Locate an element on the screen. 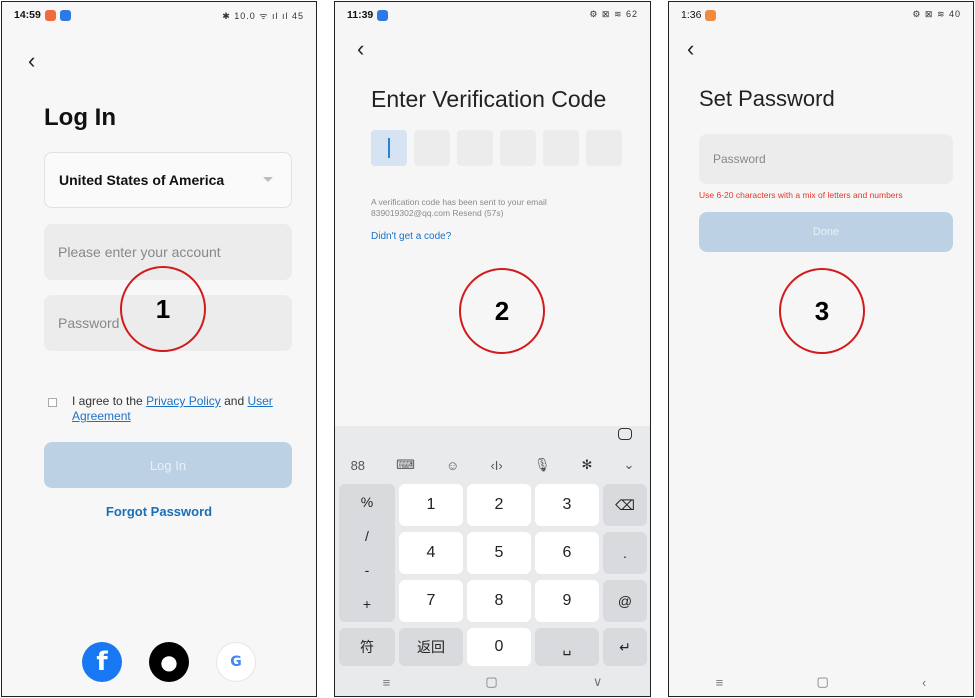  system-nav-bar: ≡ ▢ ‹ is located at coordinates (821, 682).